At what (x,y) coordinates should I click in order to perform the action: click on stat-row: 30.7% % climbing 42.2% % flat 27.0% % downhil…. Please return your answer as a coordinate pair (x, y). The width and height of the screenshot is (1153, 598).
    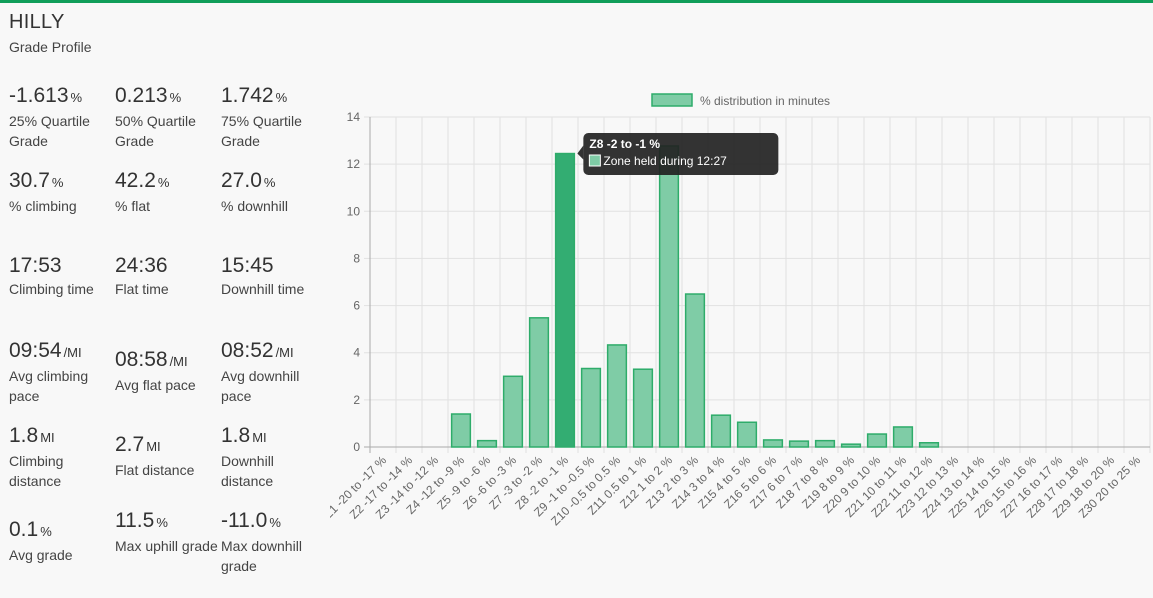
    Looking at the image, I should click on (169, 210).